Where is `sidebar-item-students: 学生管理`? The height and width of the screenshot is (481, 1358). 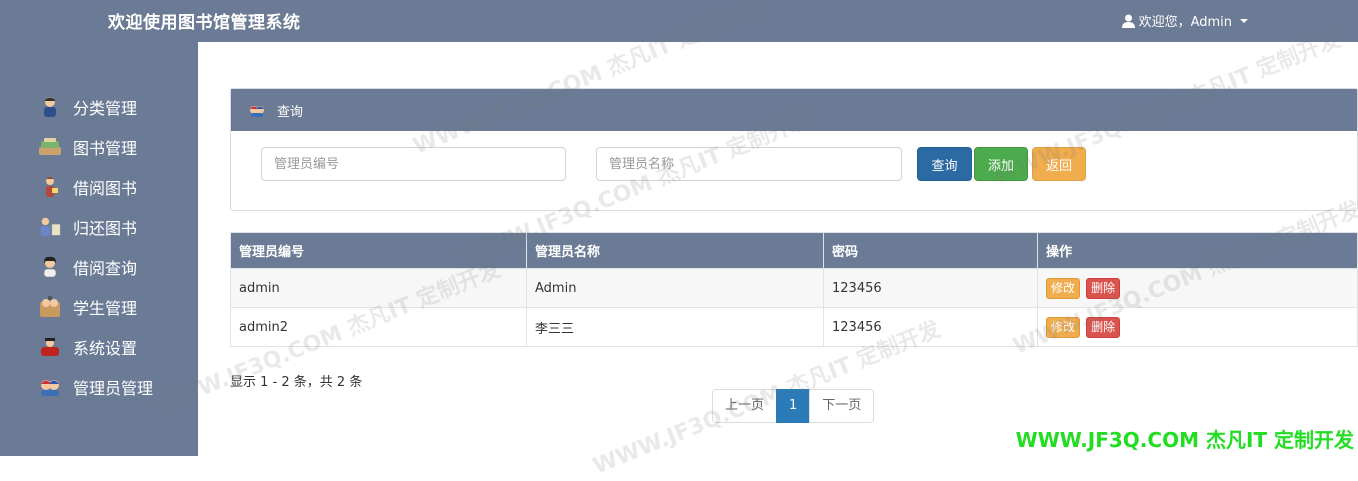 sidebar-item-students: 学生管理 is located at coordinates (87, 307).